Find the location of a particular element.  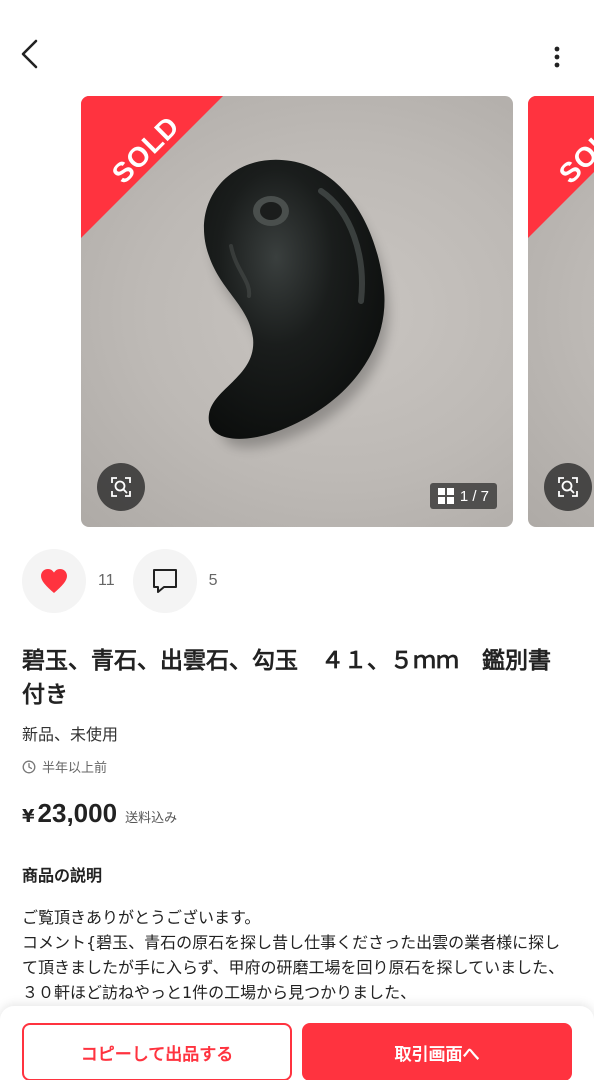

bottom-action-bar: コピーして出品する 取引画面へ is located at coordinates (297, 1043).